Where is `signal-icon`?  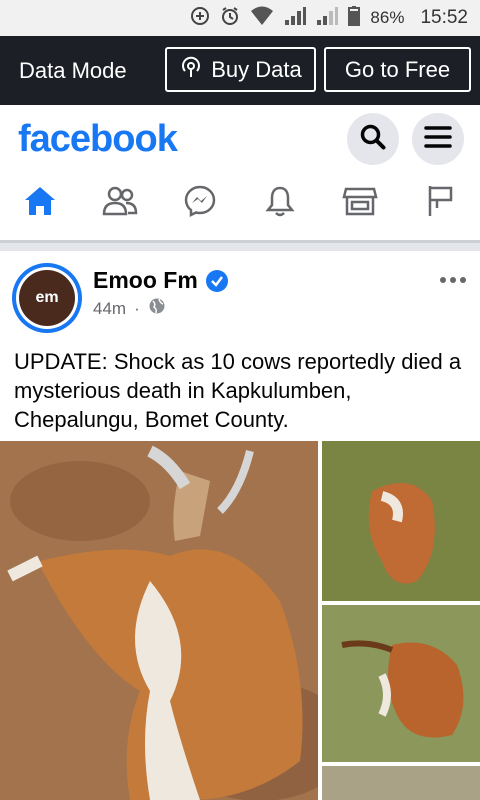 signal-icon is located at coordinates (295, 18).